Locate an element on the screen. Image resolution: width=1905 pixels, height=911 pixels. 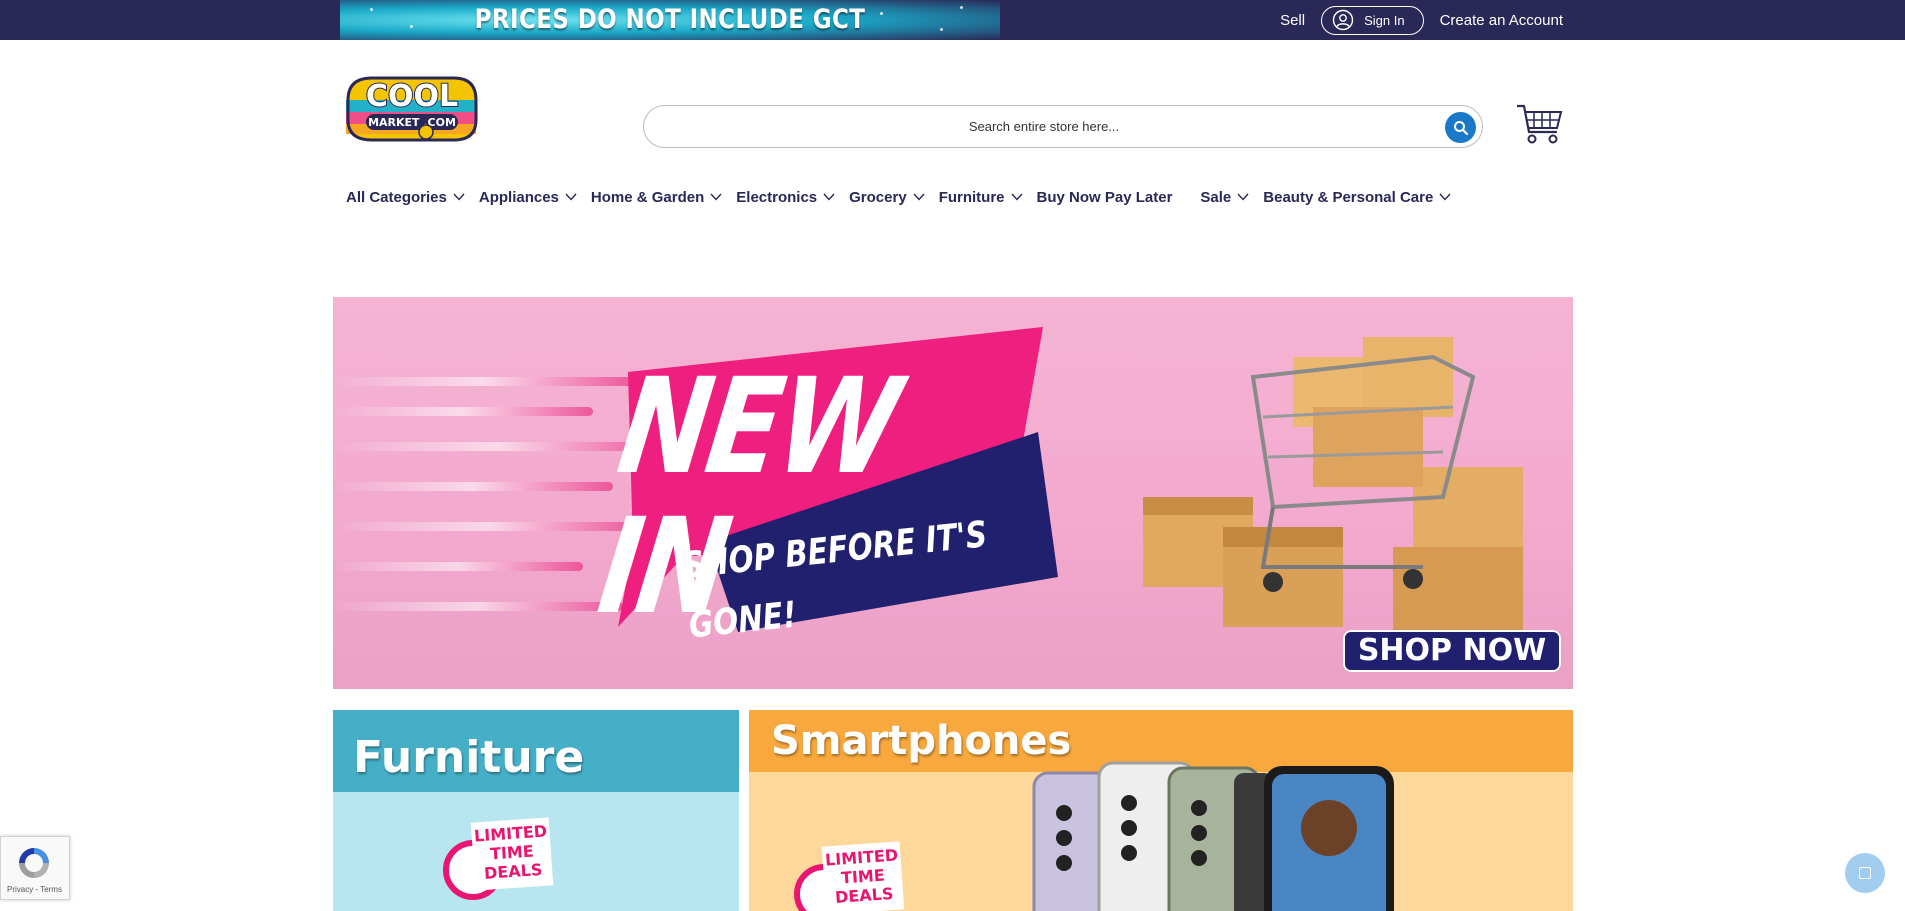
search-button is located at coordinates (1460, 127).